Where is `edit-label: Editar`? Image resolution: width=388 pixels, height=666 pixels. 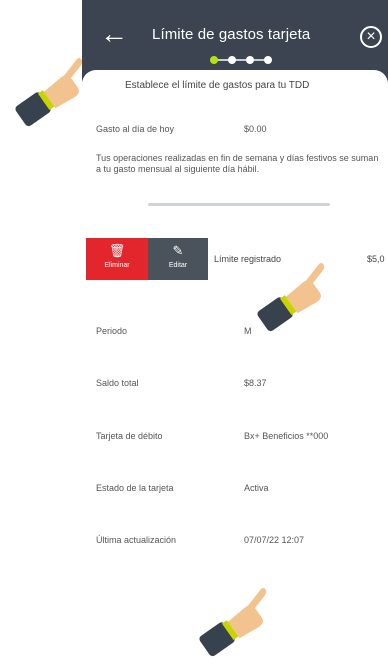 edit-label: Editar is located at coordinates (178, 265).